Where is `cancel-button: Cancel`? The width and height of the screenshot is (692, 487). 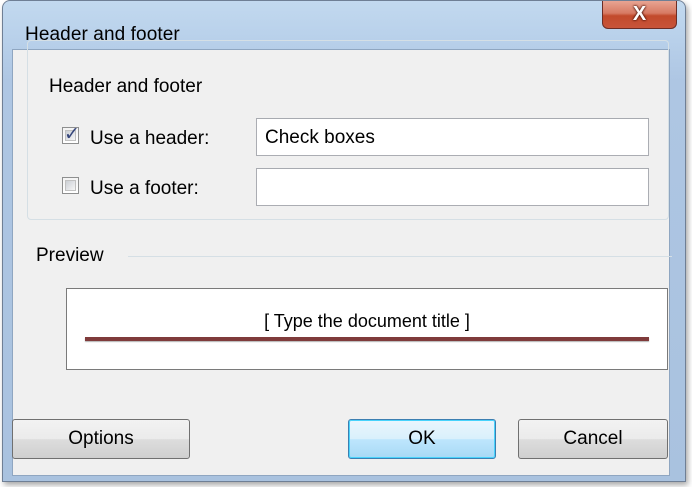 cancel-button: Cancel is located at coordinates (593, 439).